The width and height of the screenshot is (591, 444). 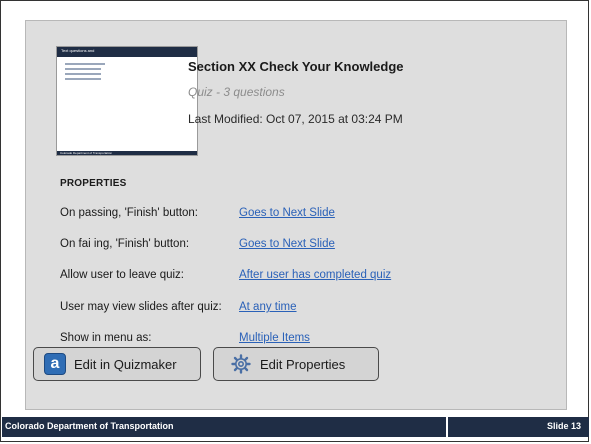 I want to click on property-label-show-in-menu: Show in menu as:, so click(x=106, y=338).